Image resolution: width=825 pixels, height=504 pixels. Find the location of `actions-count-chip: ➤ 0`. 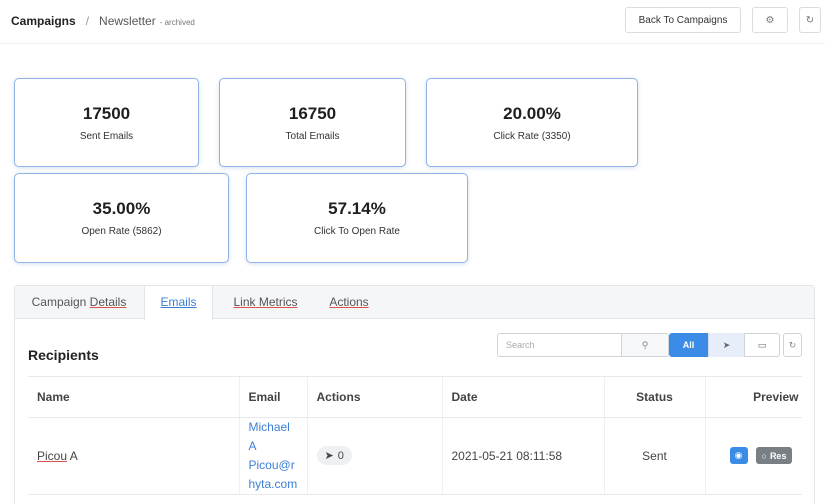

actions-count-chip: ➤ 0 is located at coordinates (334, 455).